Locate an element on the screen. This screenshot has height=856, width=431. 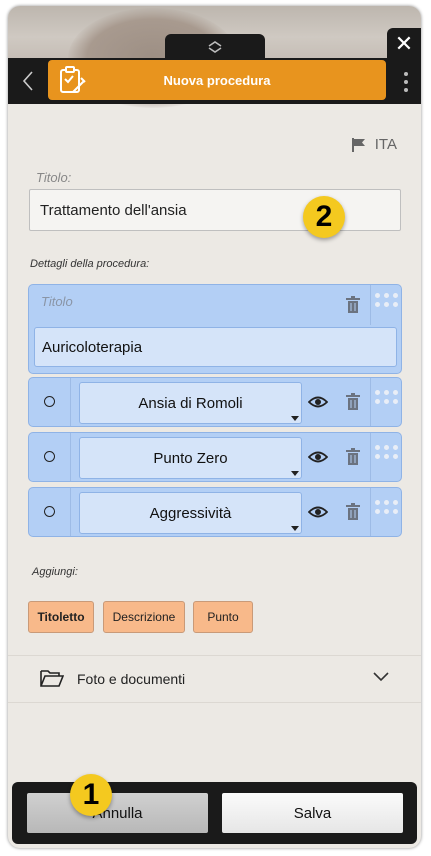
title-section-block: Titolo Auricoloterapia is located at coordinates (215, 329).